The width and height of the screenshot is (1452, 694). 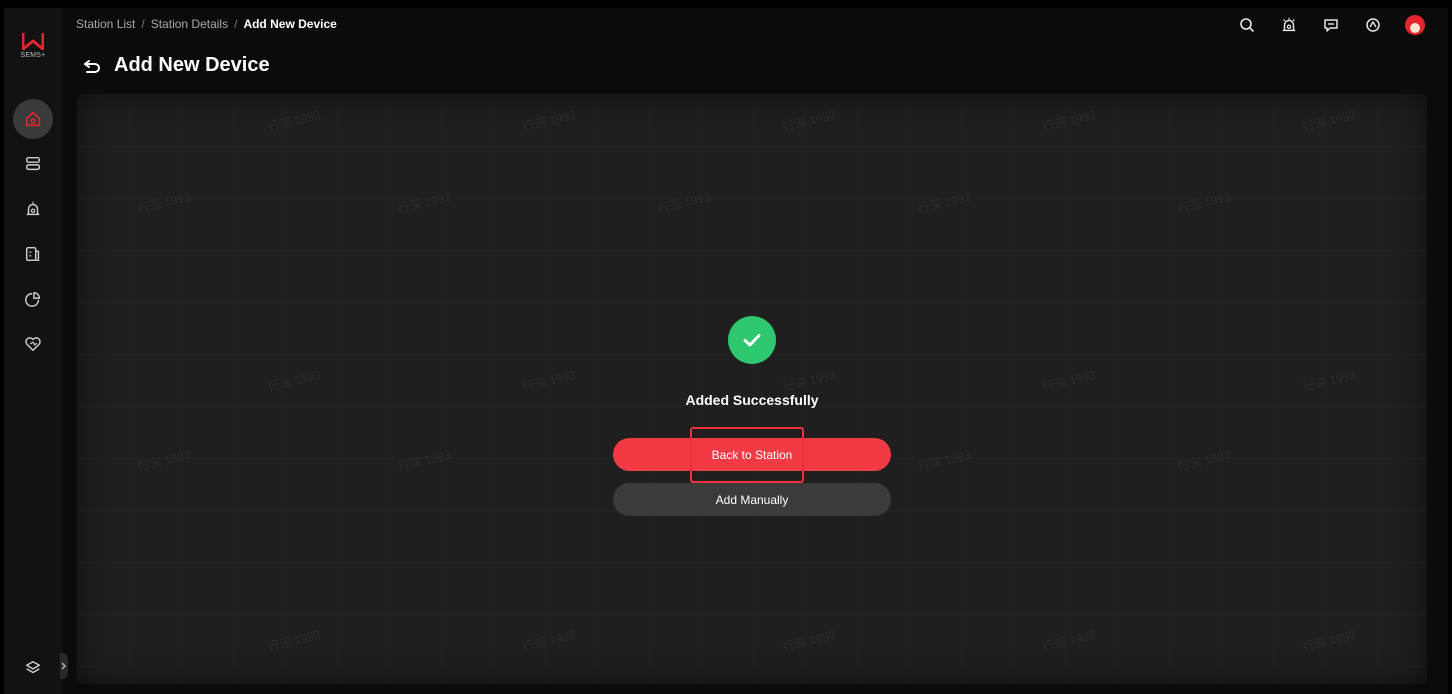 I want to click on sidebar-item-devices, so click(x=33, y=164).